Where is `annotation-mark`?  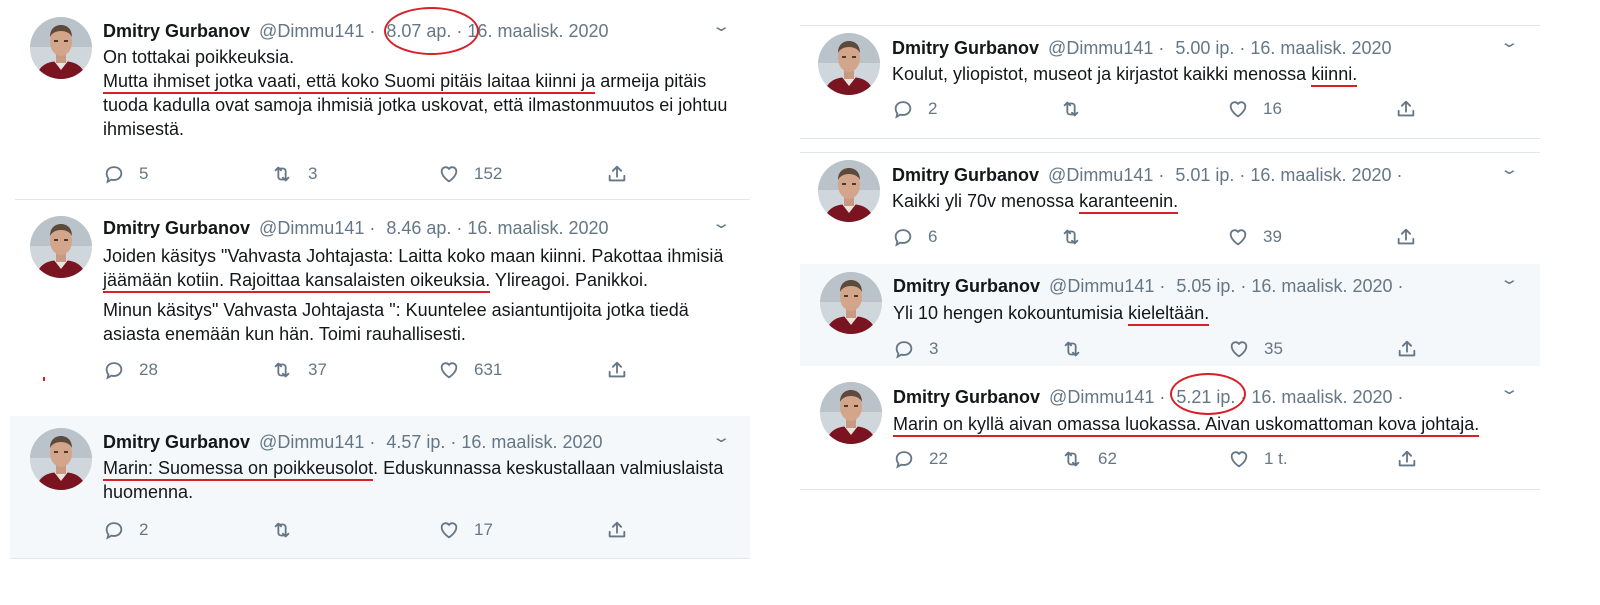
annotation-mark is located at coordinates (44, 379).